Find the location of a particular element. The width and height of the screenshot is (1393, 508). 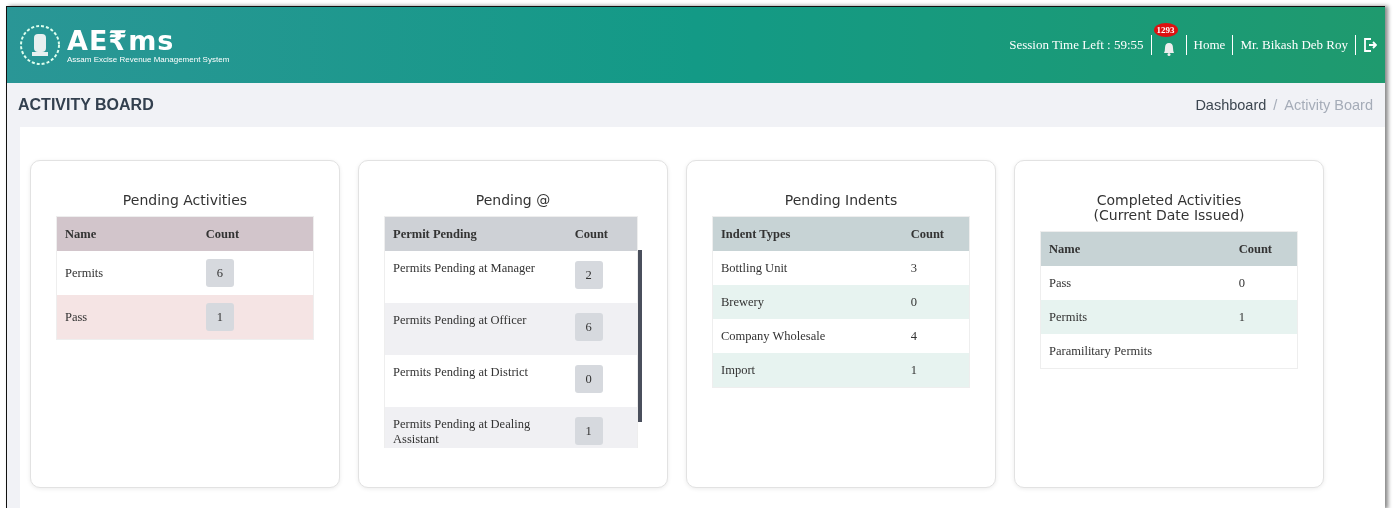

home-link: Home is located at coordinates (1209, 45).